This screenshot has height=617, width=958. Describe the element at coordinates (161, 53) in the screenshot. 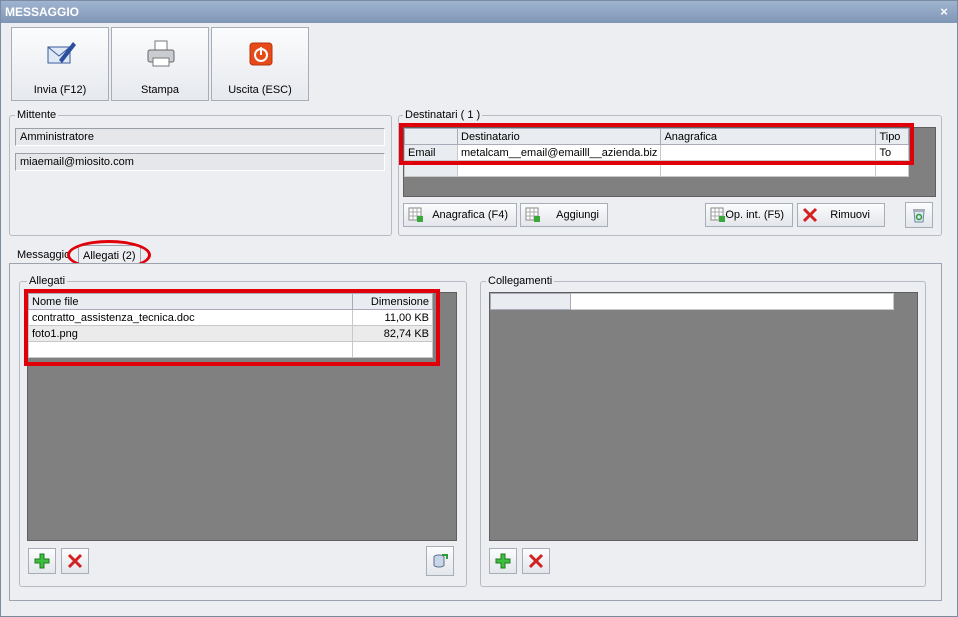

I see `printer-icon` at that location.